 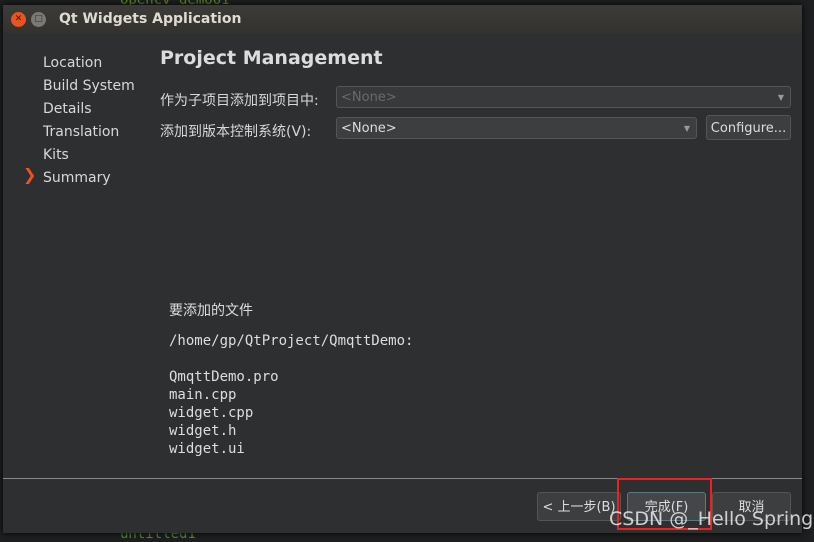 What do you see at coordinates (211, 311) in the screenshot?
I see `files-heading: 要添加的文件` at bounding box center [211, 311].